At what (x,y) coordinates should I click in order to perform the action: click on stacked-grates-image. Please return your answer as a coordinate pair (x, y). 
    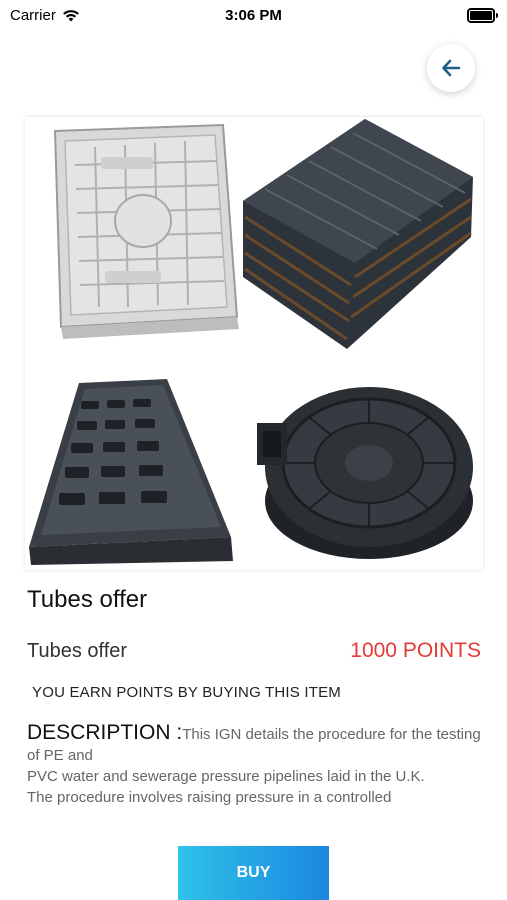
    Looking at the image, I should click on (358, 234).